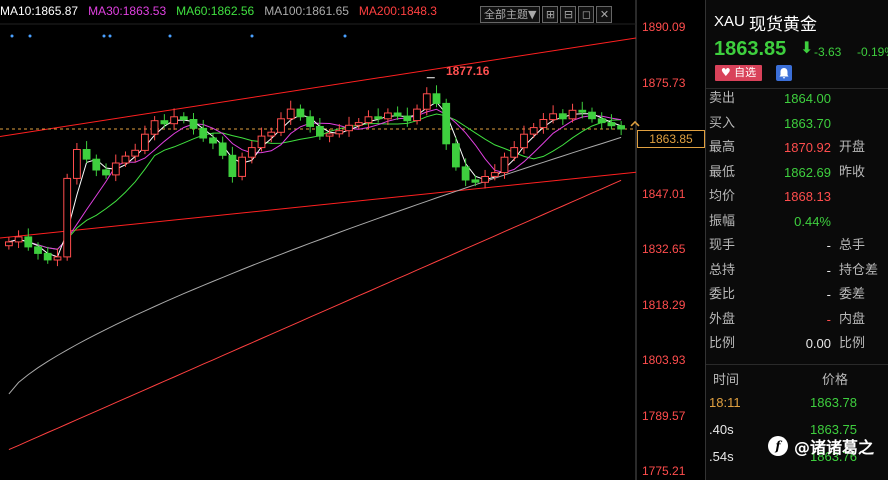  What do you see at coordinates (797, 99) in the screenshot?
I see `stat-row: 卖出 1864.00` at bounding box center [797, 99].